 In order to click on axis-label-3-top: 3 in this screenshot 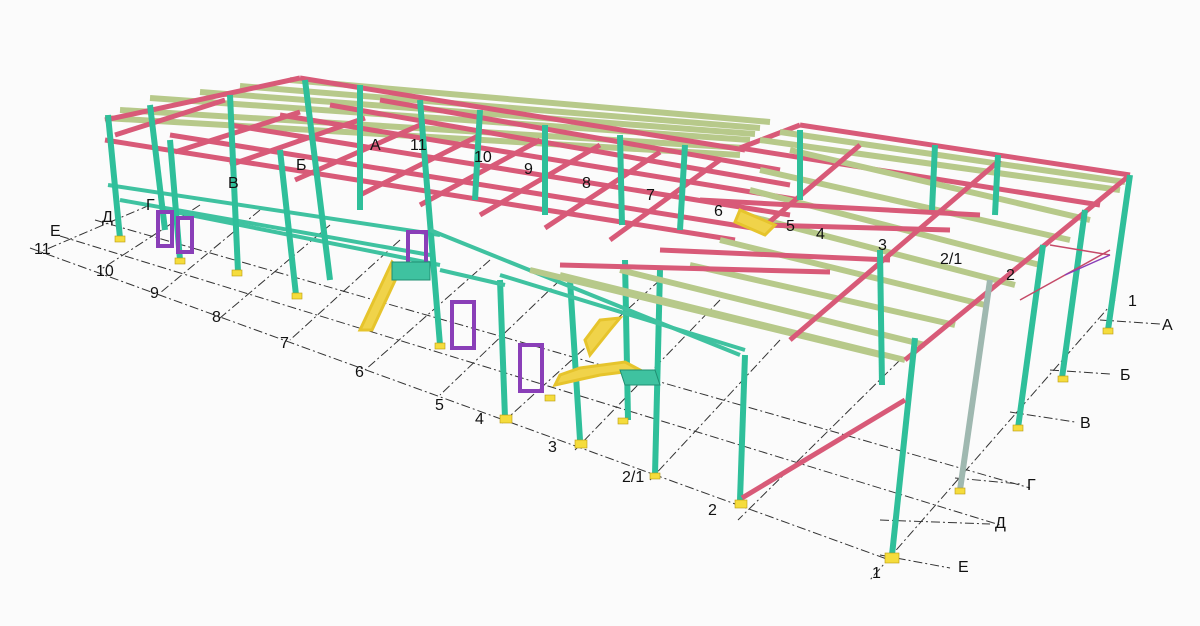, I will do `click(882, 245)`.